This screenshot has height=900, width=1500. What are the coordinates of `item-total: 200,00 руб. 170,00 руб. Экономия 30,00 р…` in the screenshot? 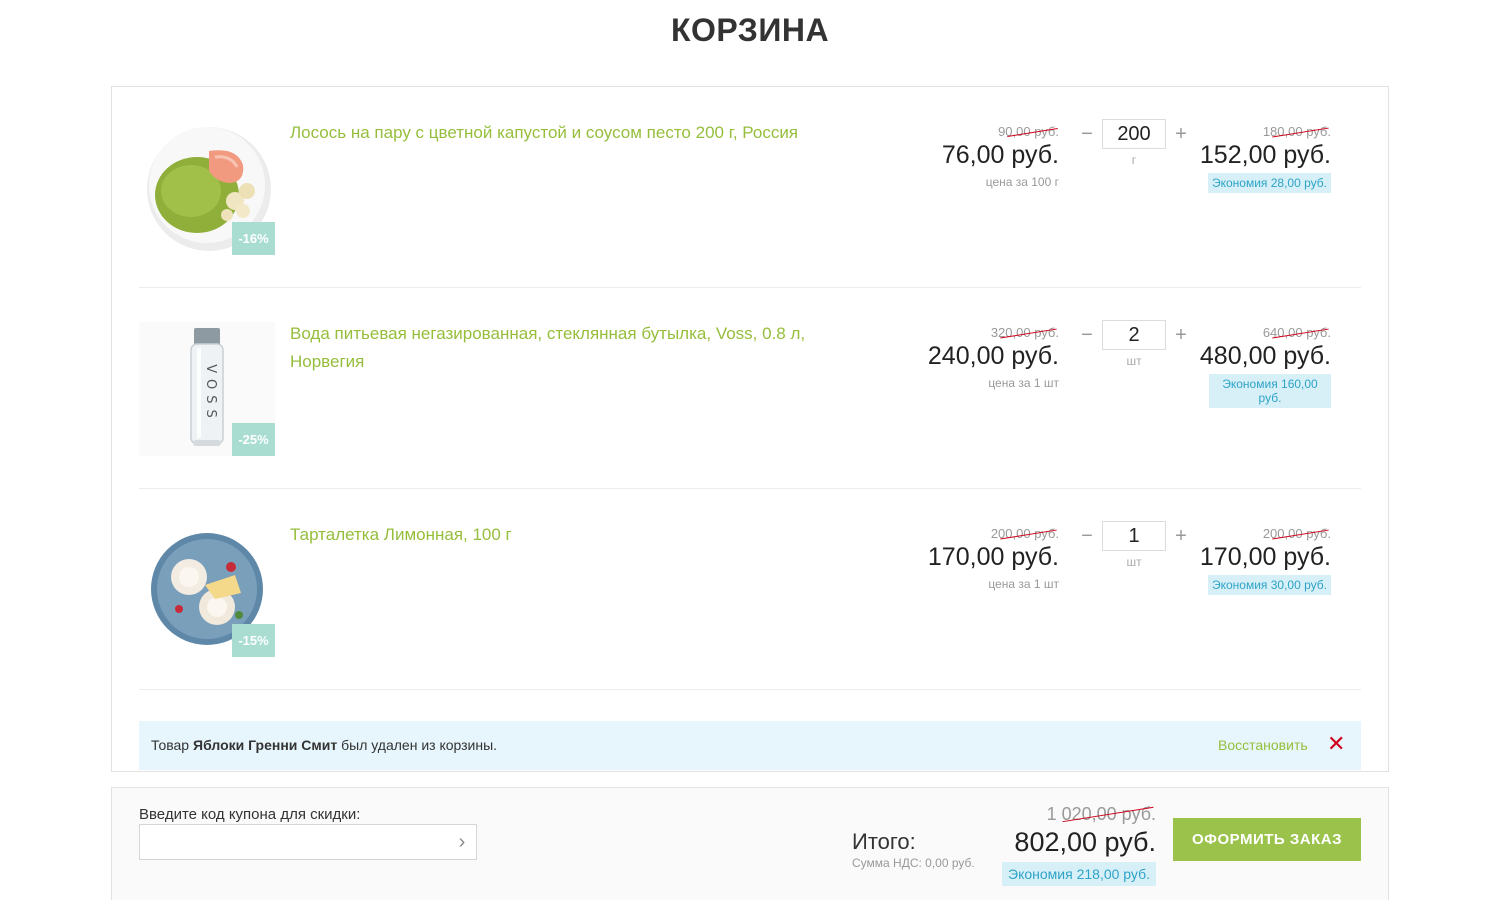 It's located at (1260, 560).